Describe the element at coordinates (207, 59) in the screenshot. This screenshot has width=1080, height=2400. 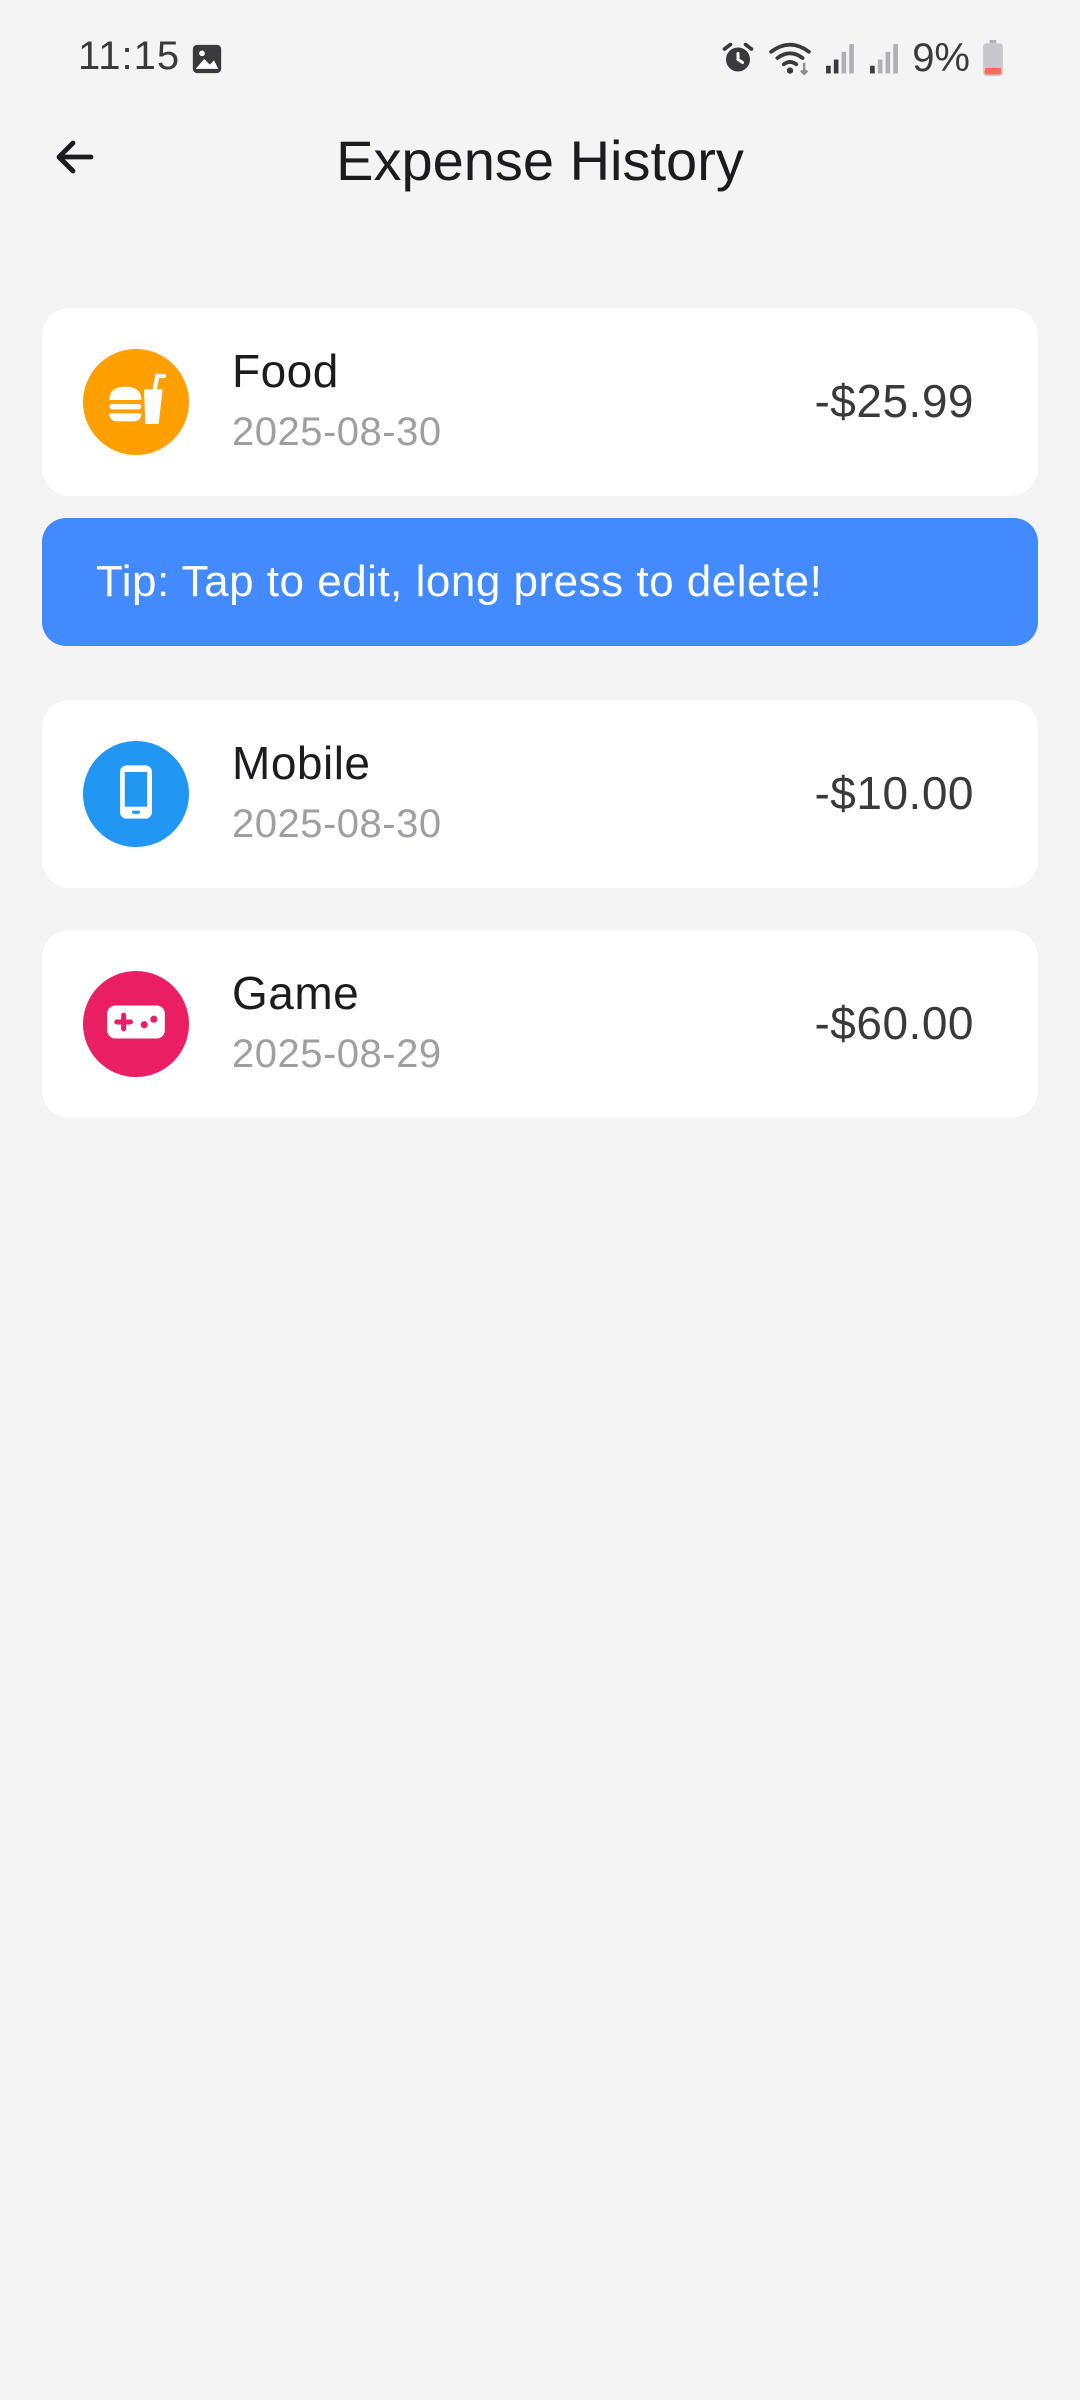
I see `gallery-icon` at that location.